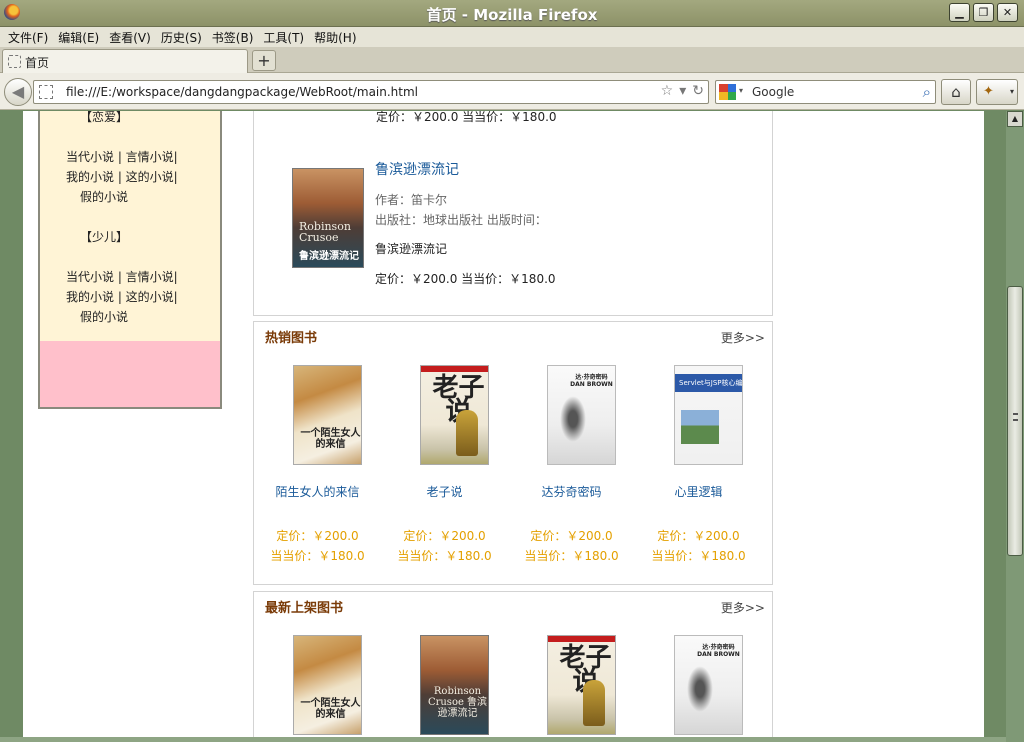 The width and height of the screenshot is (1024, 742). What do you see at coordinates (988, 91) in the screenshot?
I see `extension-icon: ✦` at bounding box center [988, 91].